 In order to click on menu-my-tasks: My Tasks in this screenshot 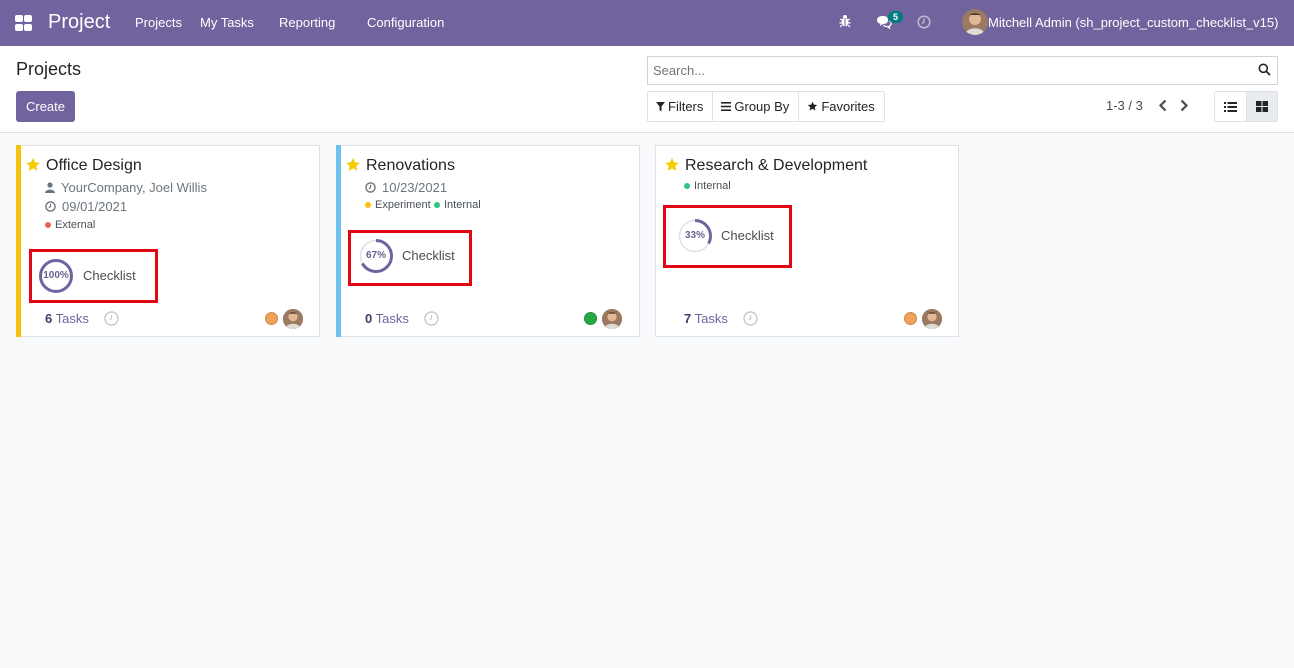, I will do `click(227, 22)`.